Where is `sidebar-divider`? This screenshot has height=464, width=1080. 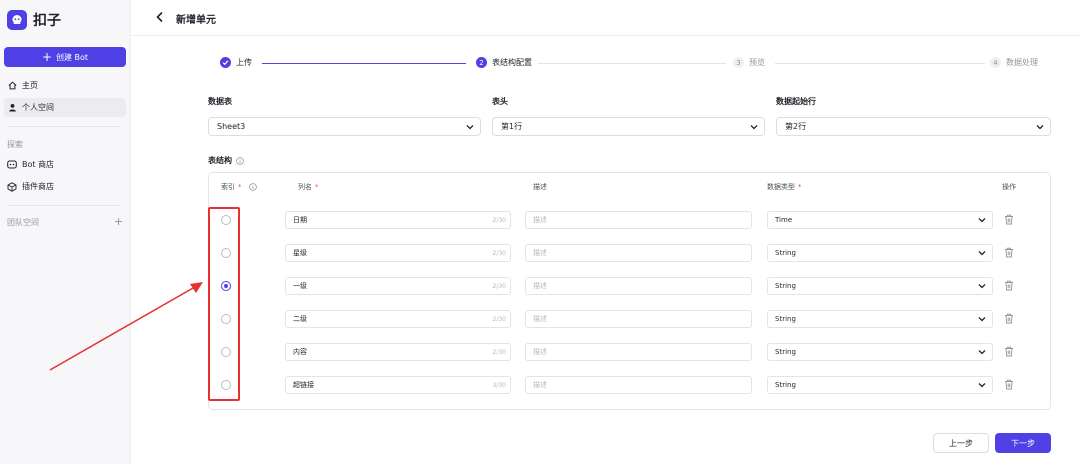
sidebar-divider is located at coordinates (63, 126).